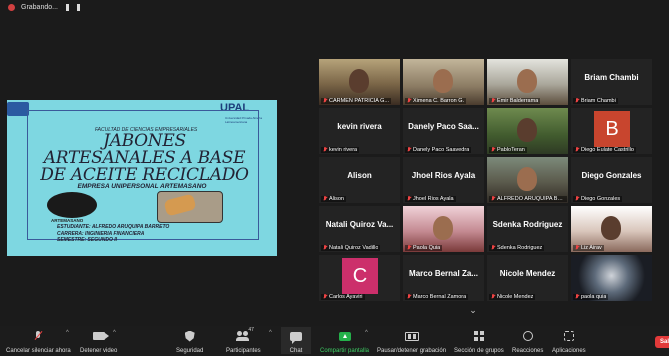 The width and height of the screenshot is (669, 356). Describe the element at coordinates (604, 150) in the screenshot. I see `participant-name-tag: Diego Eulate Castrillo` at that location.